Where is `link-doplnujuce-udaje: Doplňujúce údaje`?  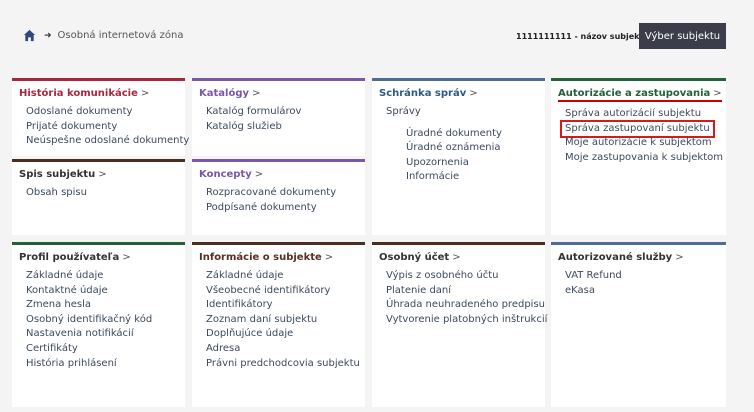 link-doplnujuce-udaje: Doplňujúce údaje is located at coordinates (282, 334).